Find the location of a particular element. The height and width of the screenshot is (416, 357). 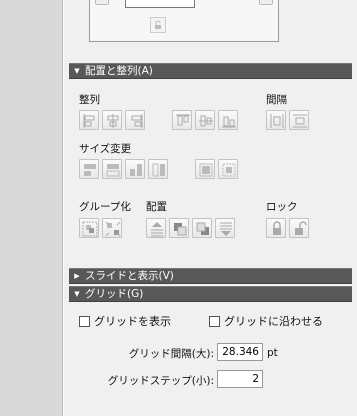

grid-section-header: ▼ グリッド(G) is located at coordinates (210, 294).